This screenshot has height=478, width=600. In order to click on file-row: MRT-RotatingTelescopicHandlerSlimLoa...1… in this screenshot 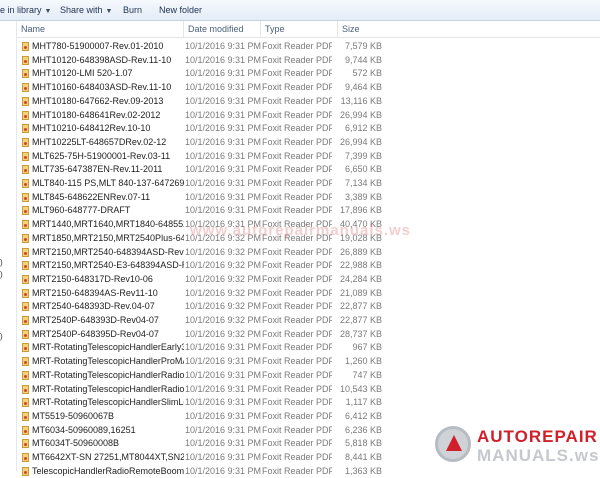, I will do `click(308, 403)`.